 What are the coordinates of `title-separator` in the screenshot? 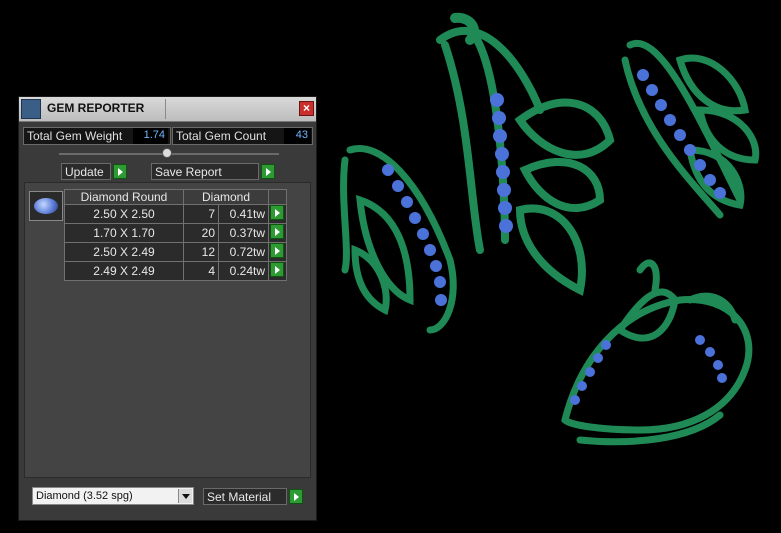 It's located at (165, 109).